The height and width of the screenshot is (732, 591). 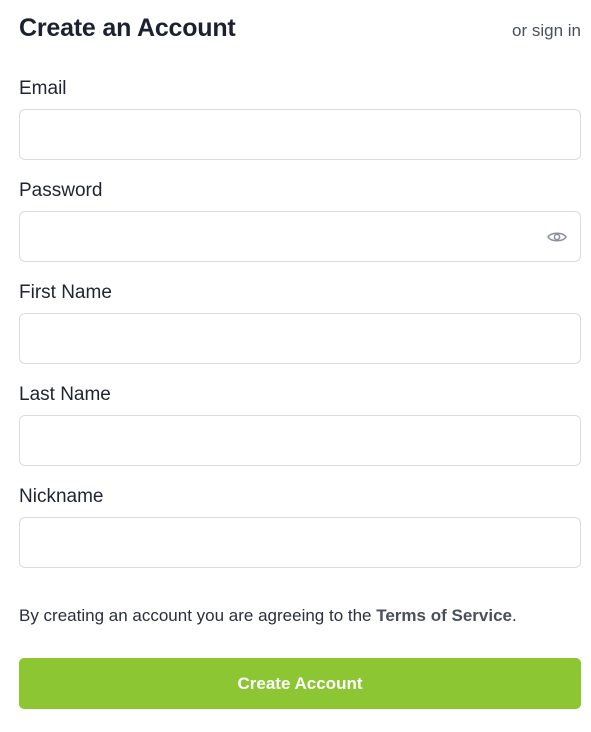 What do you see at coordinates (61, 190) in the screenshot?
I see `password-label: Password` at bounding box center [61, 190].